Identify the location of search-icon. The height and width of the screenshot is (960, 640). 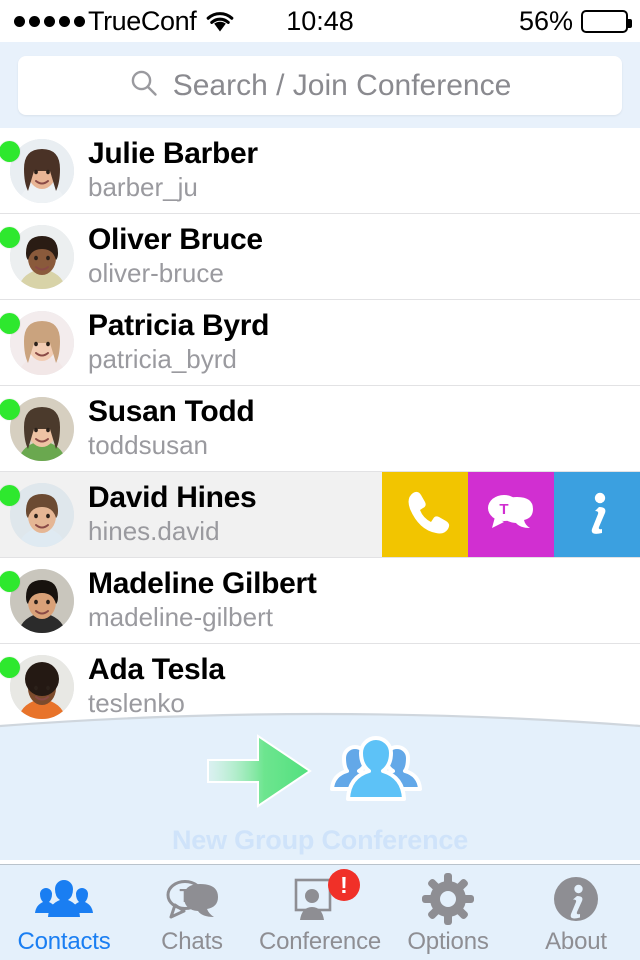
(144, 85).